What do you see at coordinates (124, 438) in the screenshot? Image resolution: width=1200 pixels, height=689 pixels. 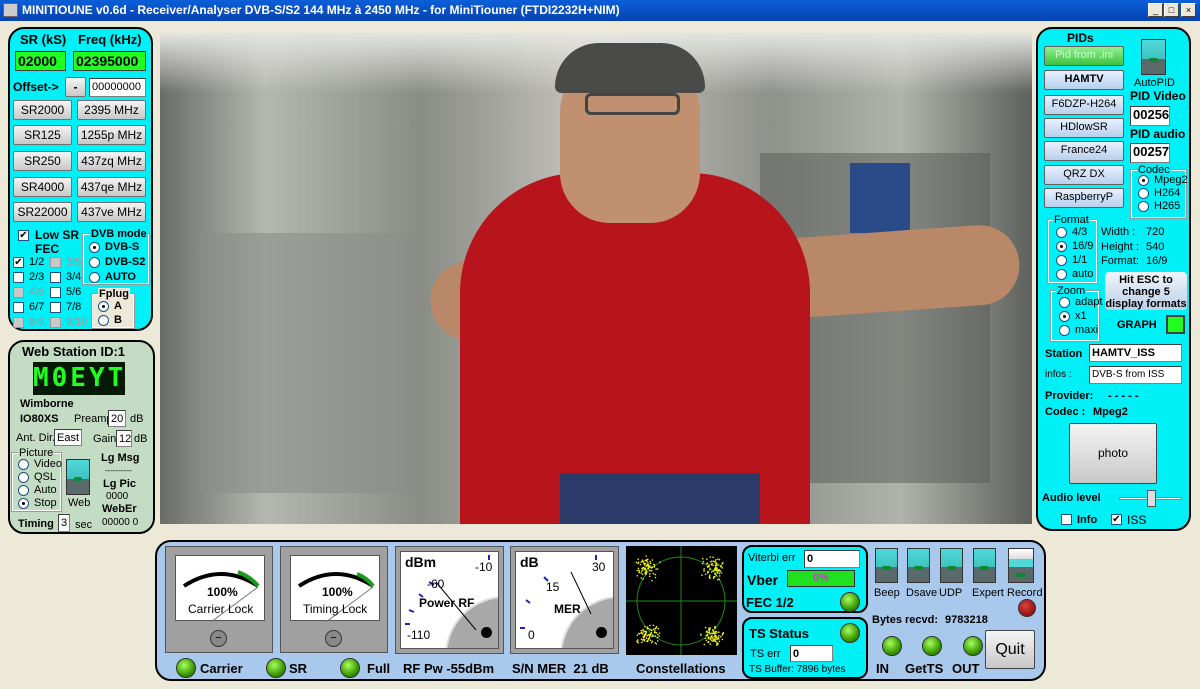 I see `gain-input: 12` at bounding box center [124, 438].